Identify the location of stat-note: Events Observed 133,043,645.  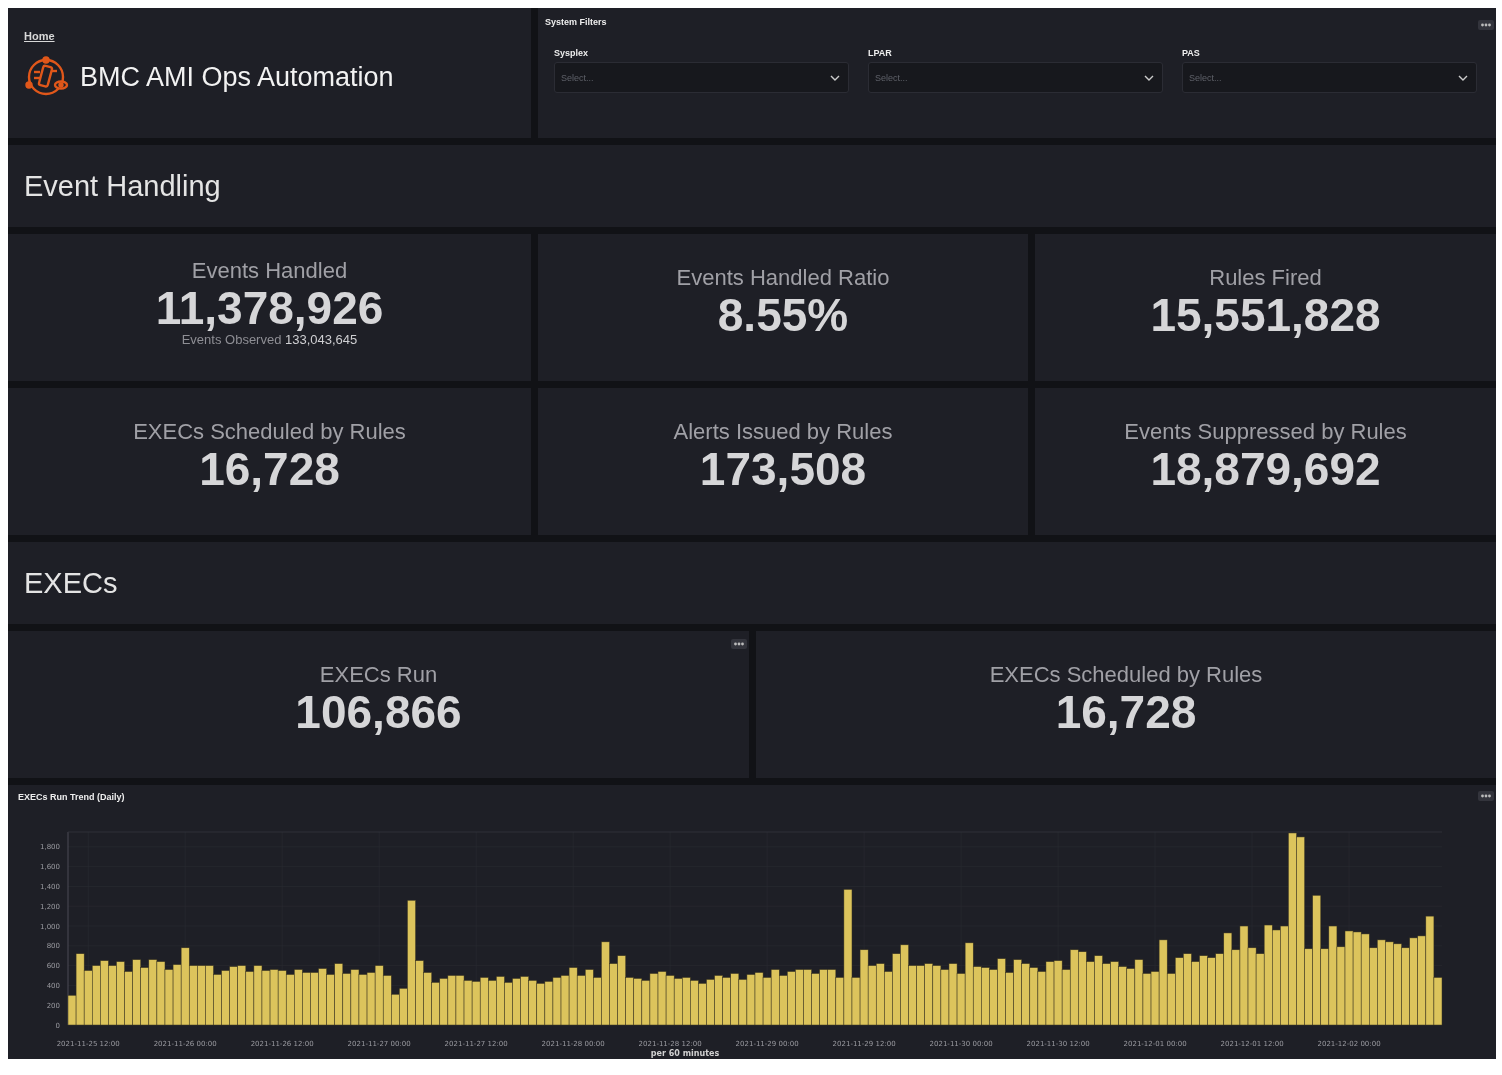
(269, 340).